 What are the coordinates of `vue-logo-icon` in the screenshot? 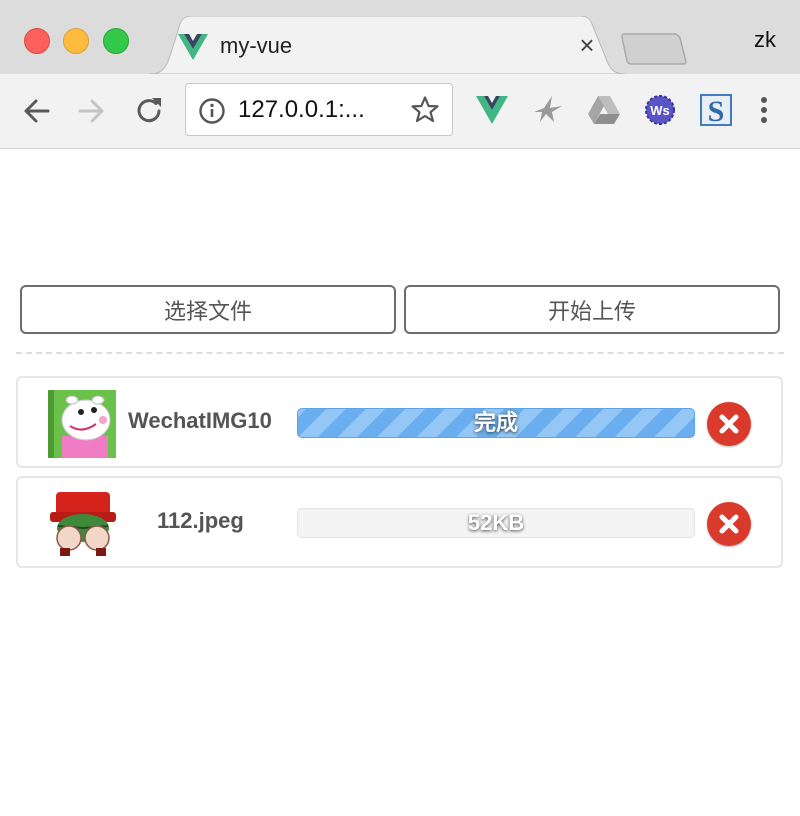 It's located at (193, 47).